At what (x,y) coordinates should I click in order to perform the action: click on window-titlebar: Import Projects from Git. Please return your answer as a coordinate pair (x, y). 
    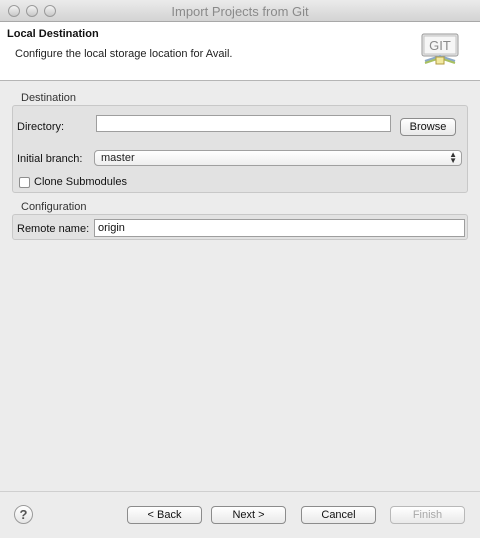
    Looking at the image, I should click on (240, 11).